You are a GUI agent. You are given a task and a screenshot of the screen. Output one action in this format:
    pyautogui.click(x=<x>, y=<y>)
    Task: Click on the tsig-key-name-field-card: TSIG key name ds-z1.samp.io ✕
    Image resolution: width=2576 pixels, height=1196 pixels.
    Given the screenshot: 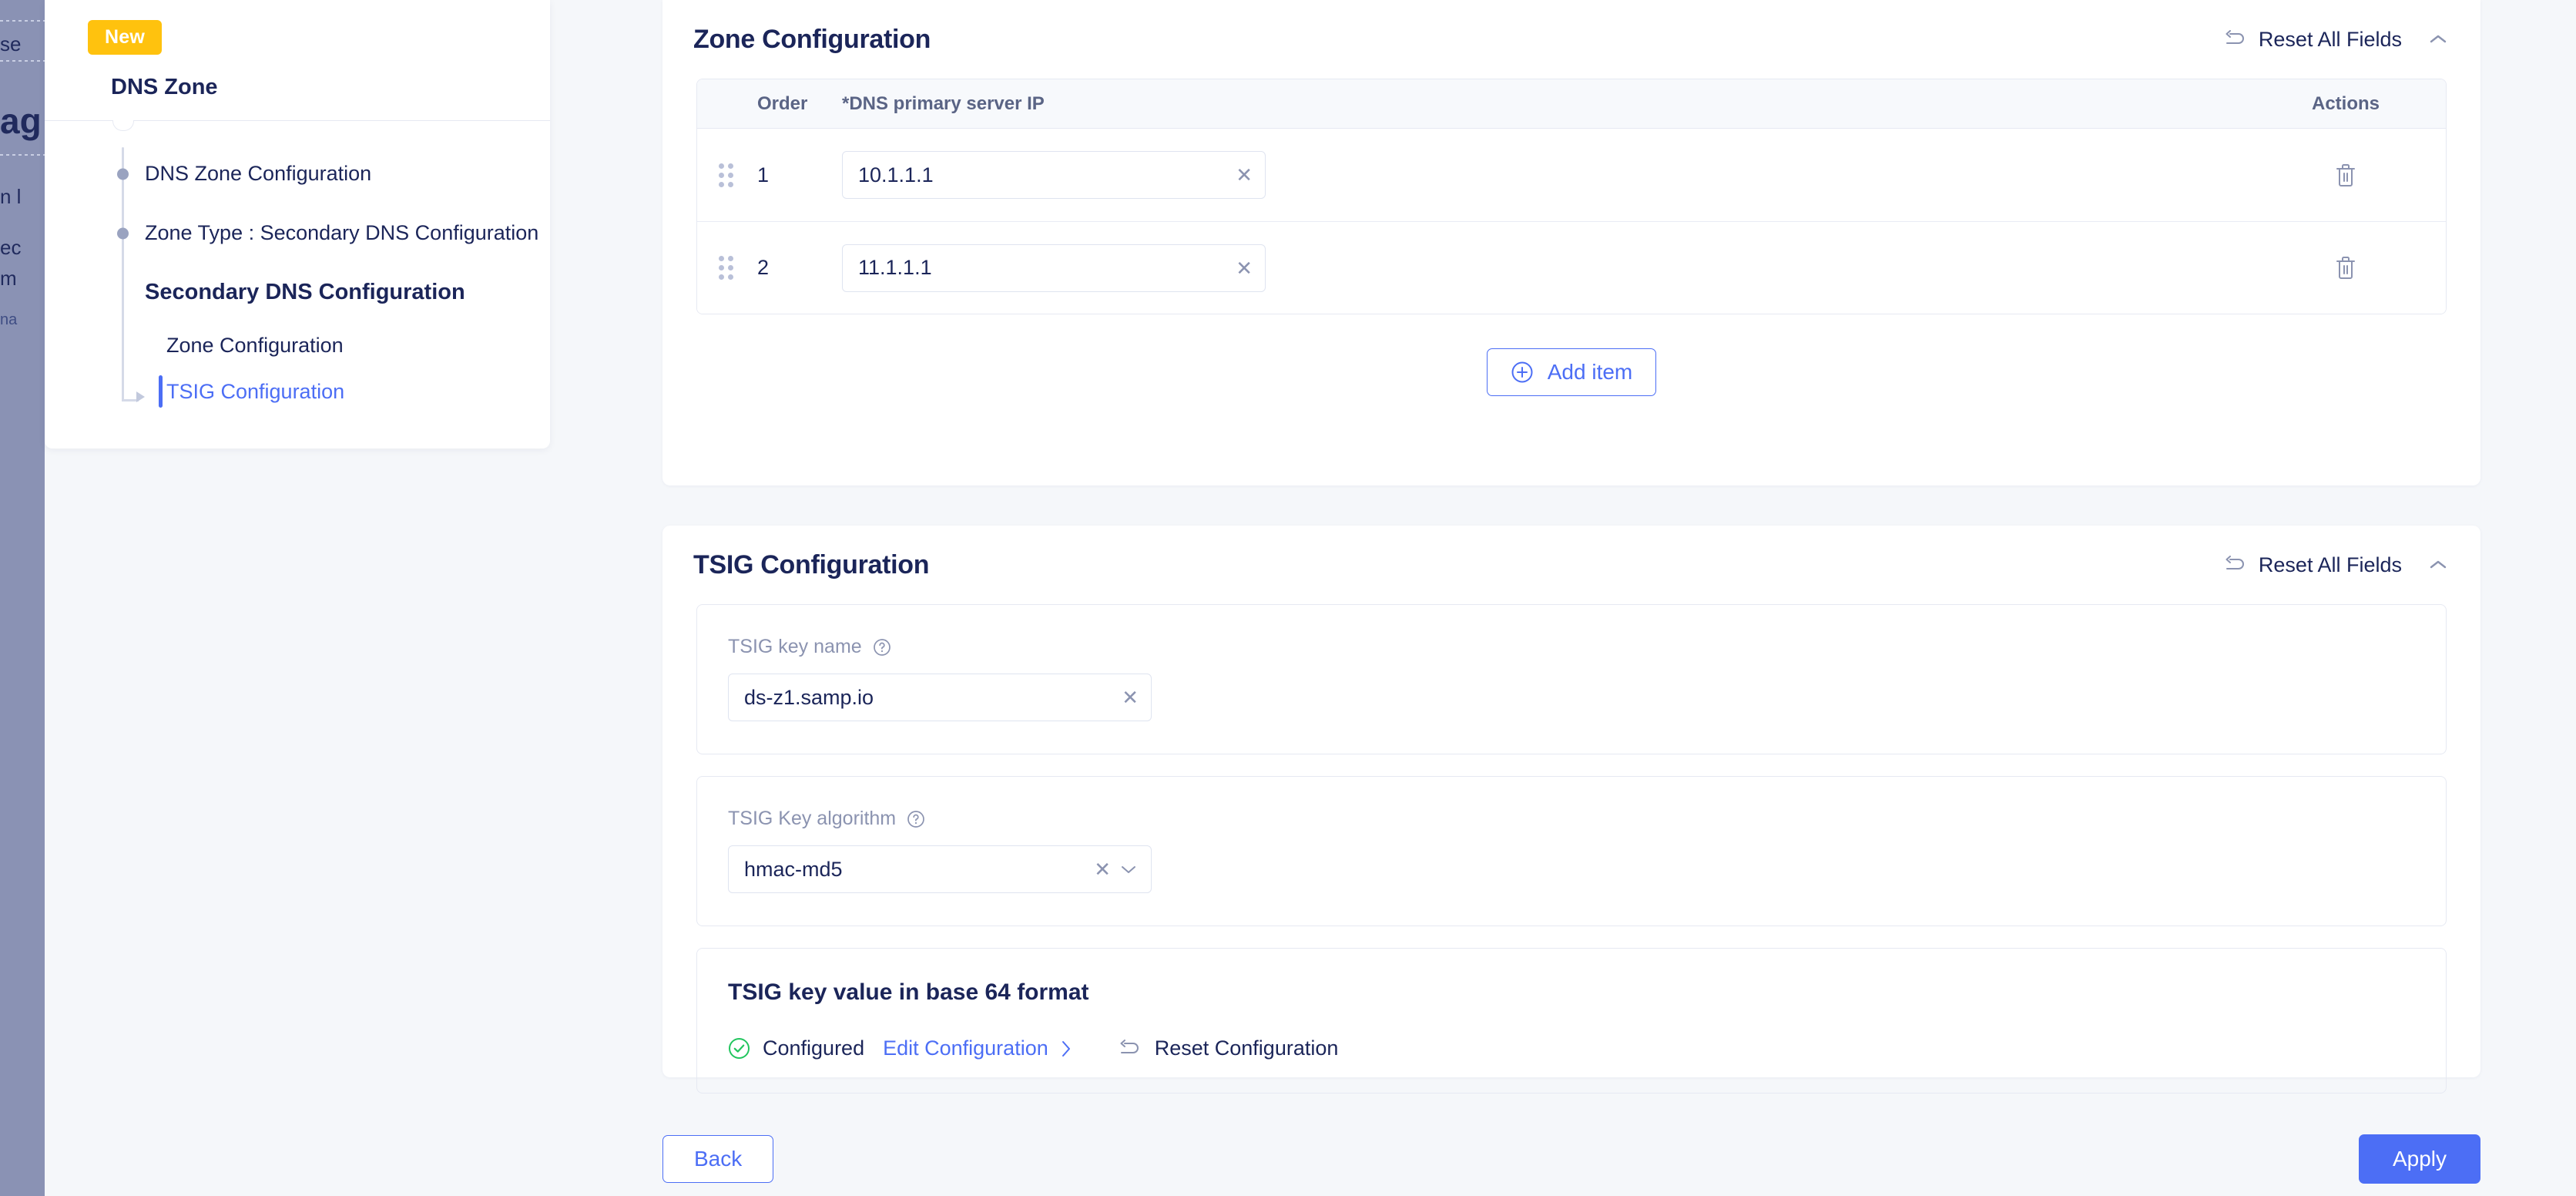 What is the action you would take?
    pyautogui.click(x=1571, y=679)
    